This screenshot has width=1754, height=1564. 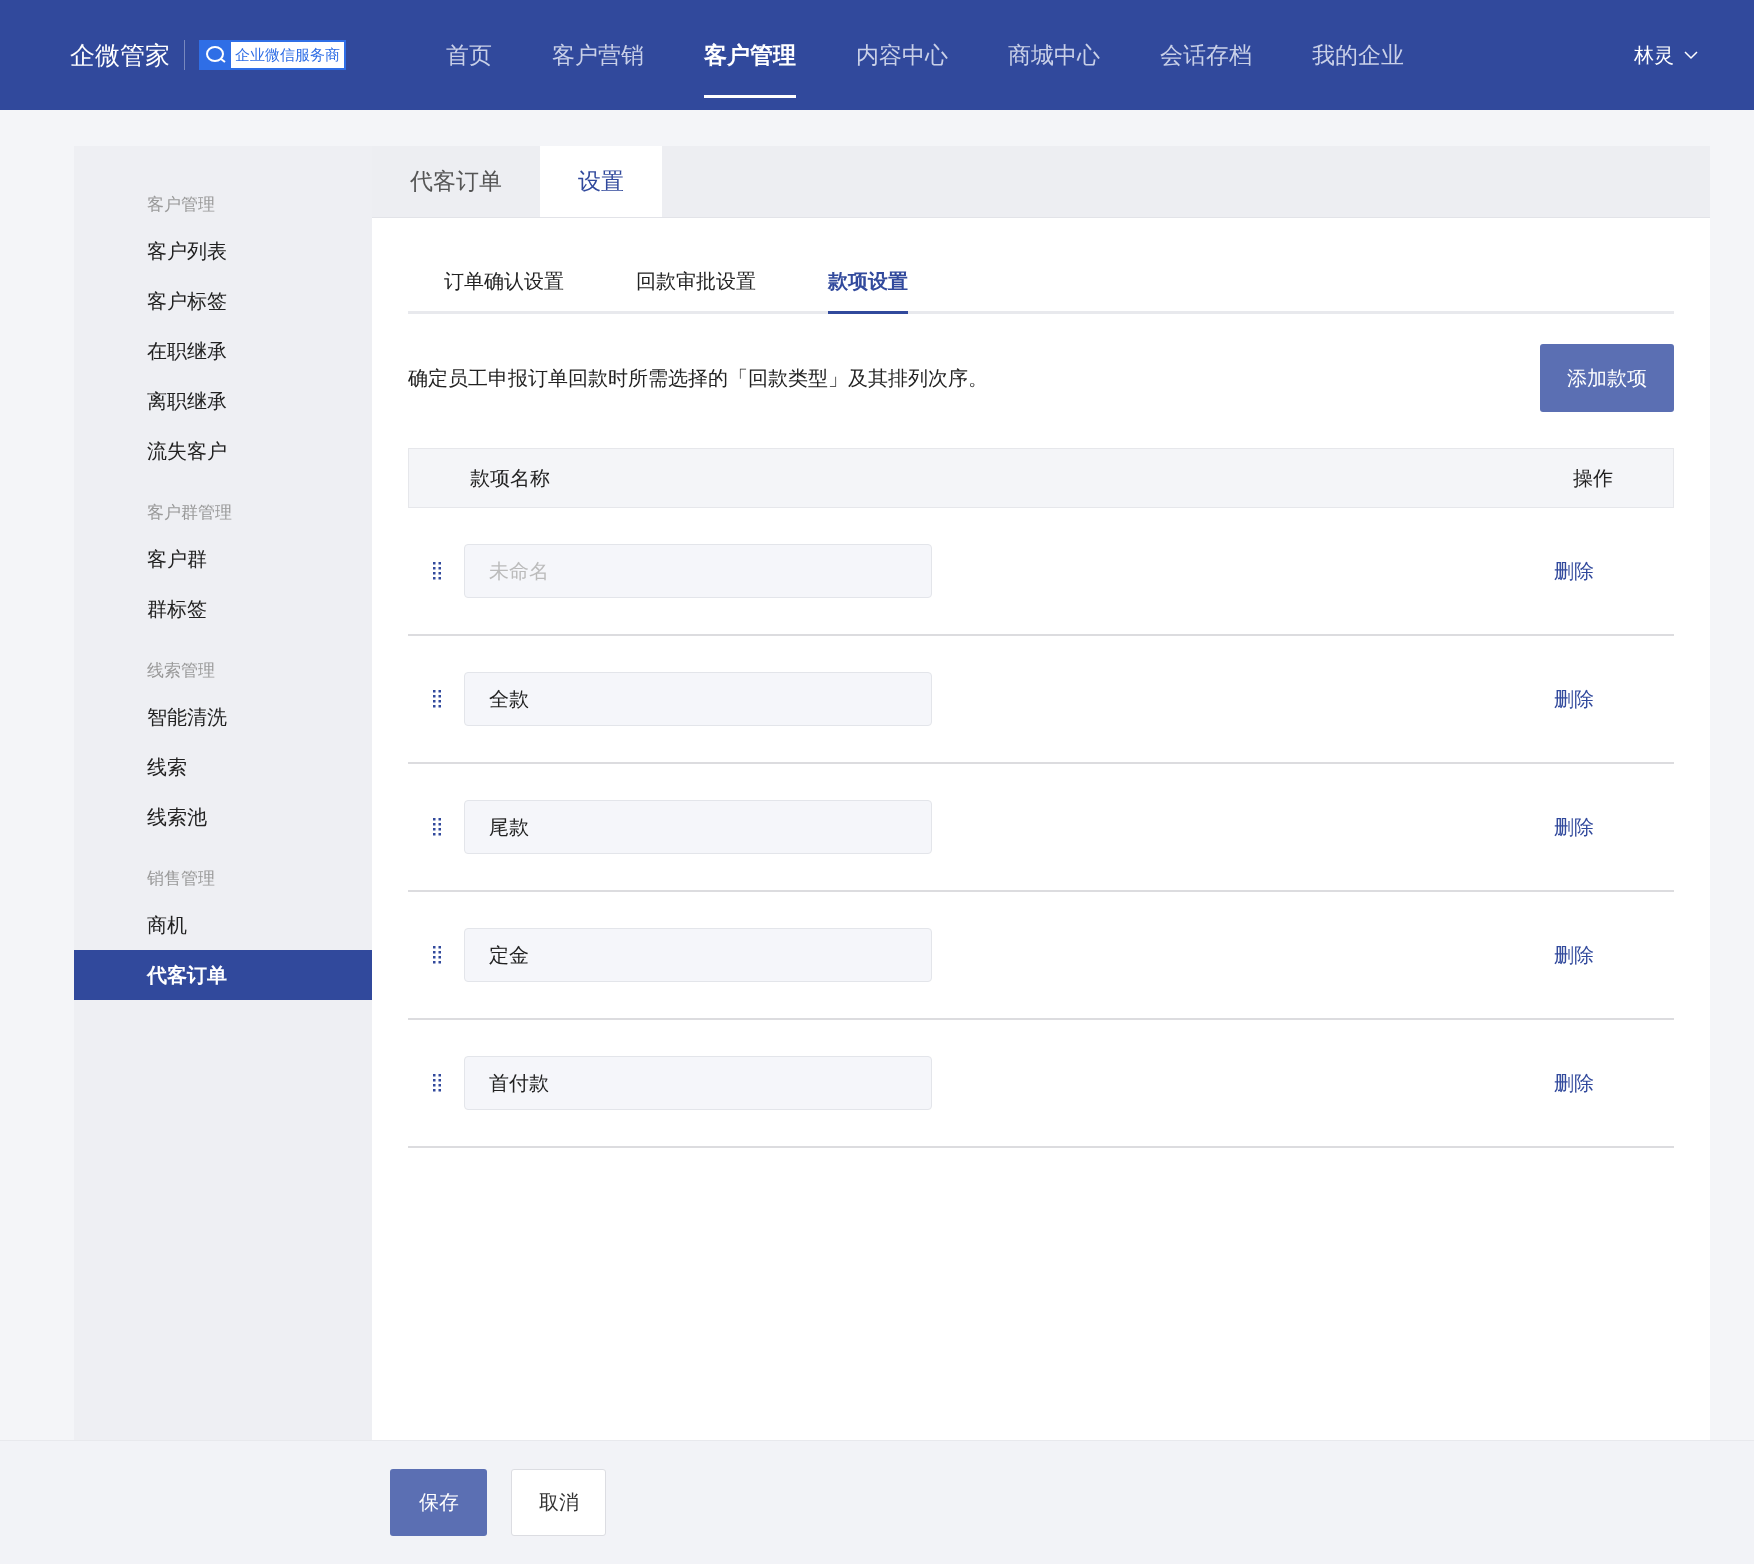 What do you see at coordinates (223, 975) in the screenshot?
I see `sidebar-item: 代客订单` at bounding box center [223, 975].